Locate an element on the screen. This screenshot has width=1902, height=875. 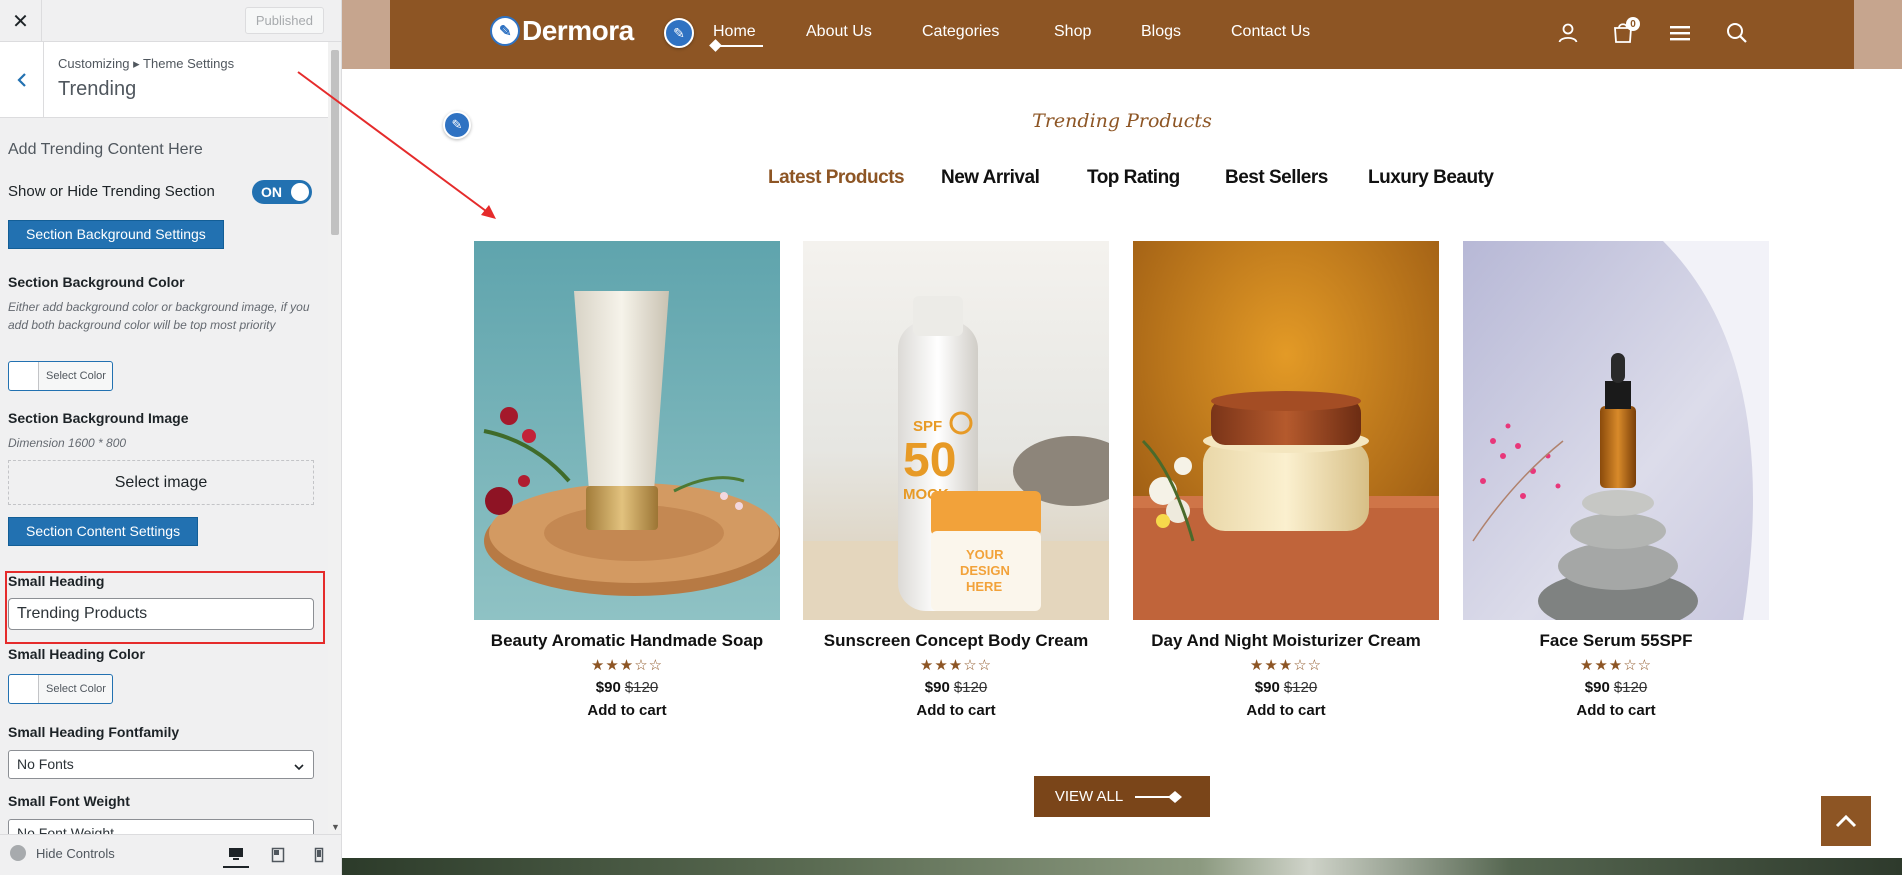
show-hide-label: Show or Hide Trending Section is located at coordinates (111, 191).